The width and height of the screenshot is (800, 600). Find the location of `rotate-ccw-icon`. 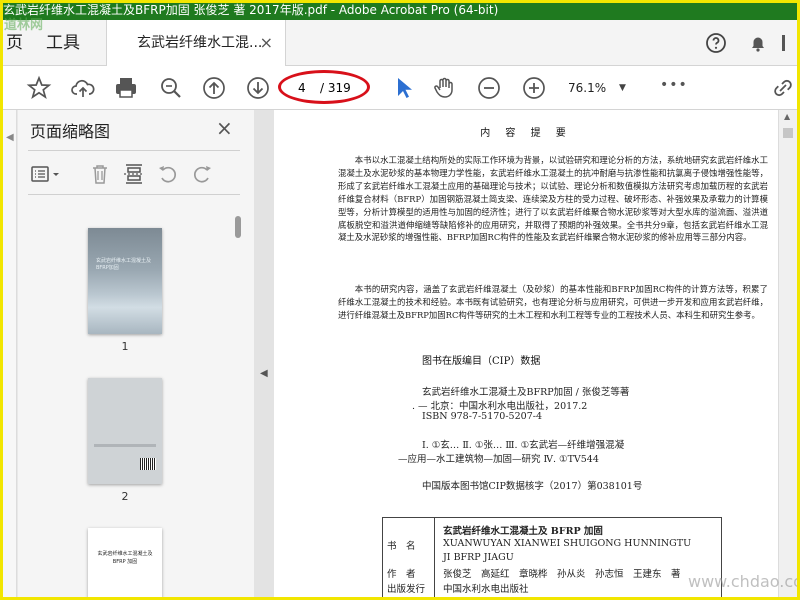

rotate-ccw-icon is located at coordinates (168, 174).